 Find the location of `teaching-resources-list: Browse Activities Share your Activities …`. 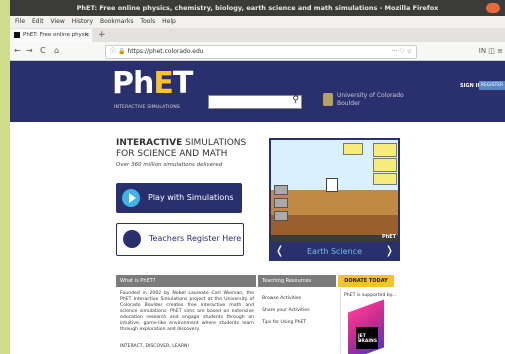

teaching-resources-list: Browse Activities Share your Activities … is located at coordinates (285, 311).